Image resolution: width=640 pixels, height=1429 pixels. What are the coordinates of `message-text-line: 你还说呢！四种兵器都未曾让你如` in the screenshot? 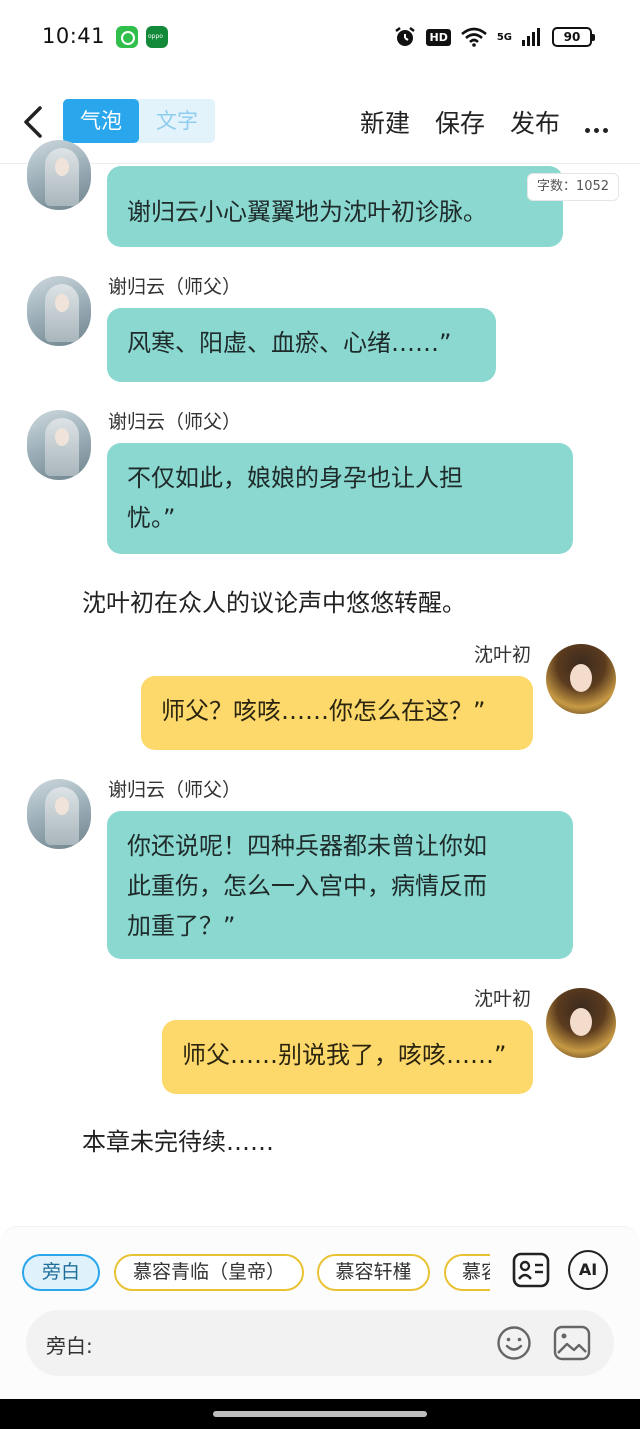 It's located at (307, 846).